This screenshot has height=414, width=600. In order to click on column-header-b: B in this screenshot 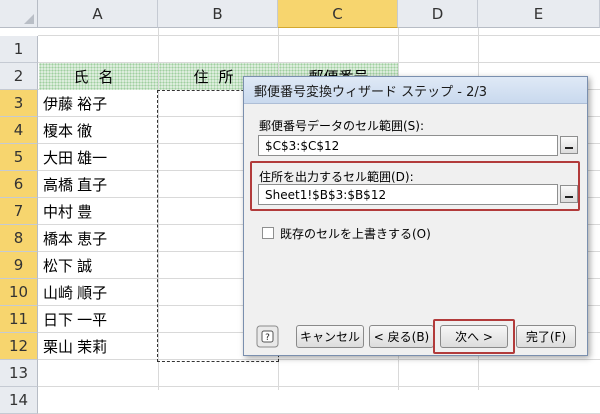, I will do `click(218, 14)`.